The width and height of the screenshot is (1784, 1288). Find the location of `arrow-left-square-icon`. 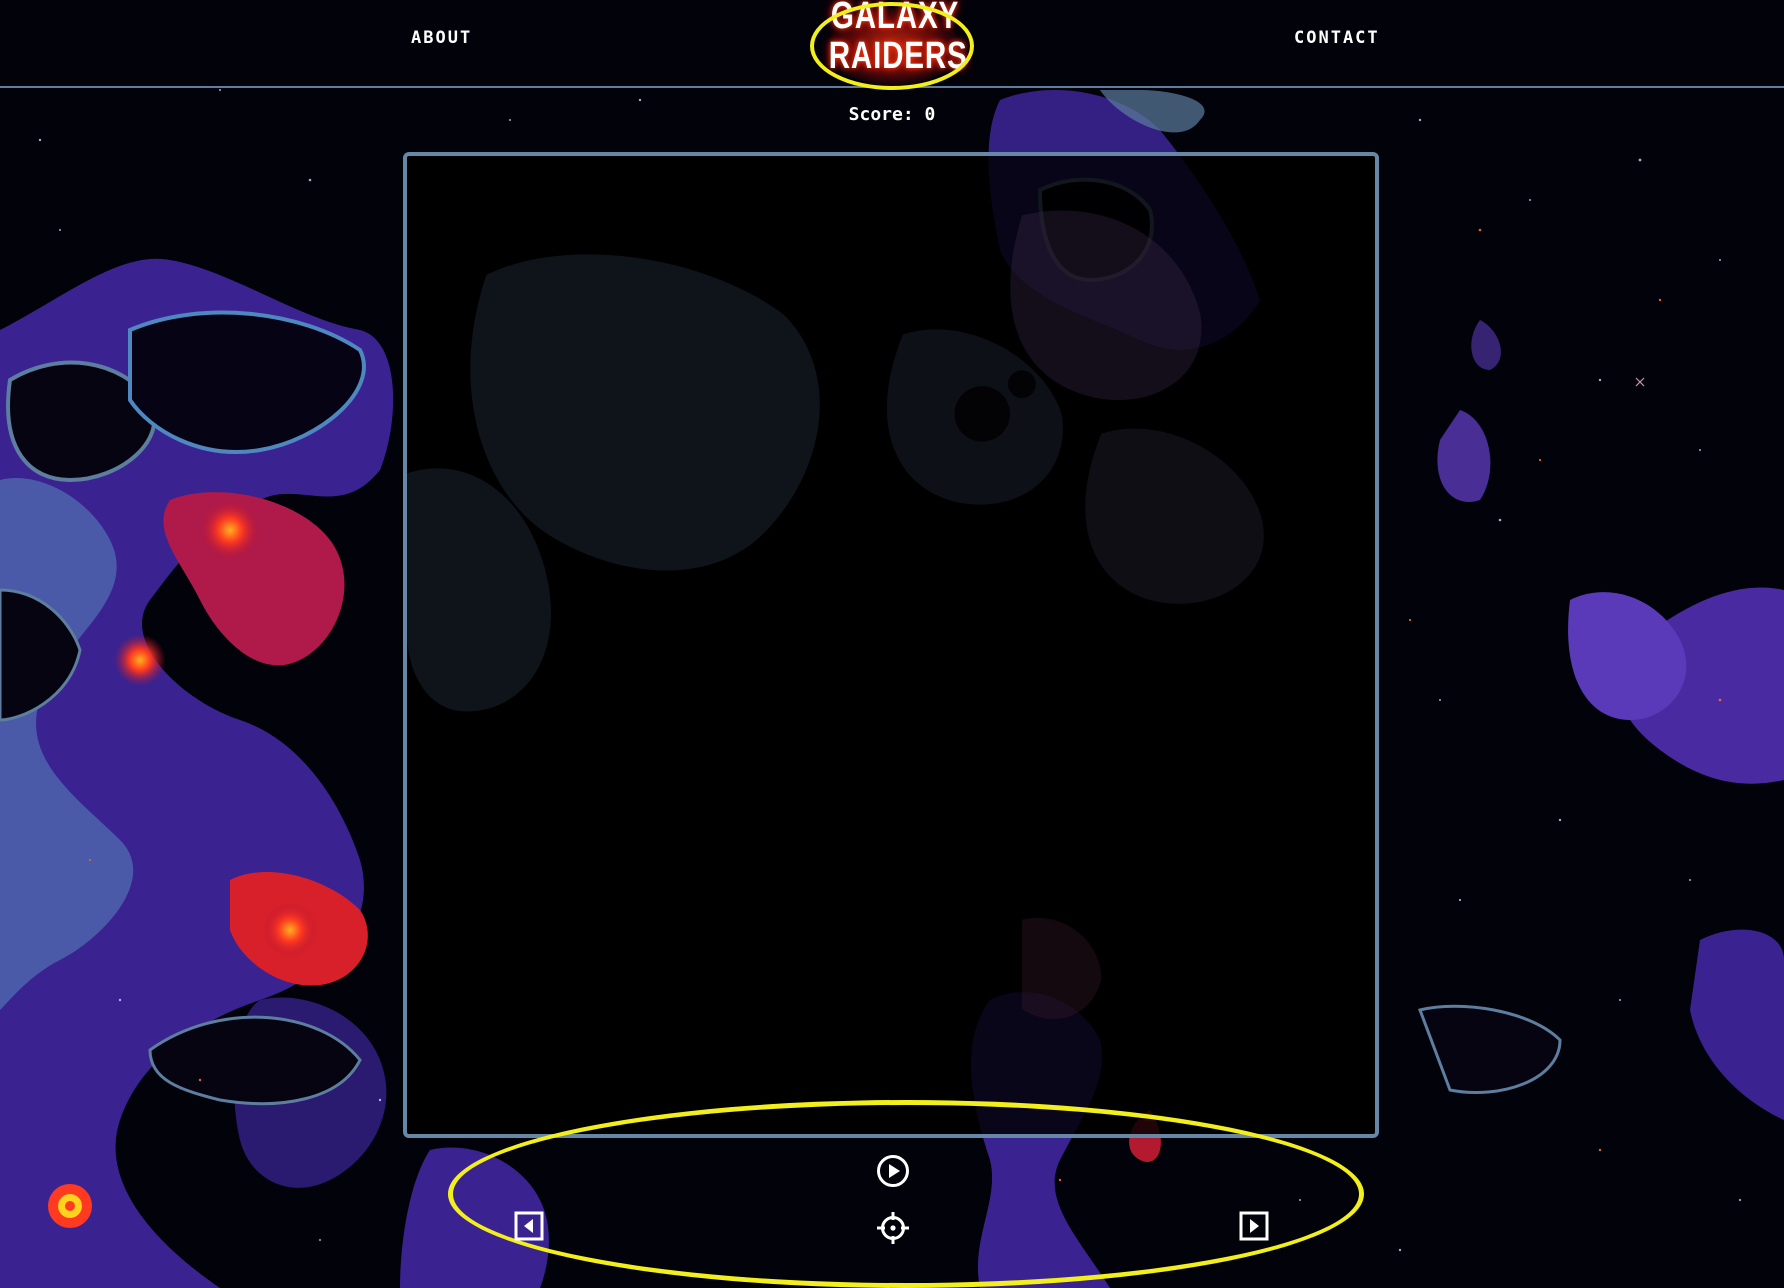

arrow-left-square-icon is located at coordinates (529, 1226).